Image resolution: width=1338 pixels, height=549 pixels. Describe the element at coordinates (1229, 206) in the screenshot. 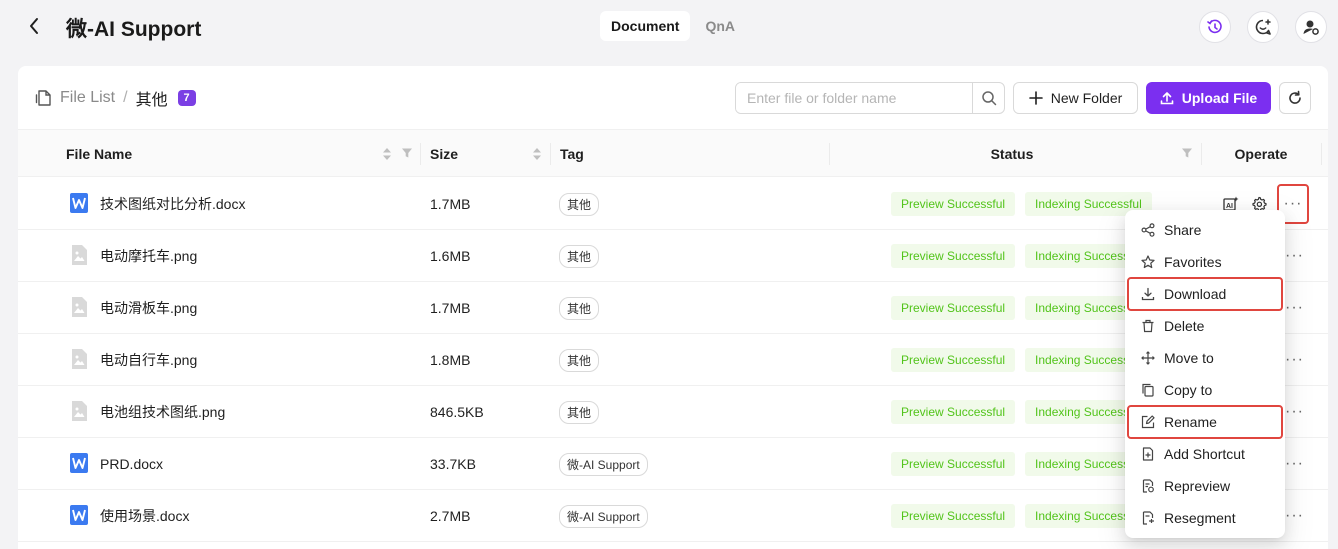

I see `svg-text: AI` at that location.